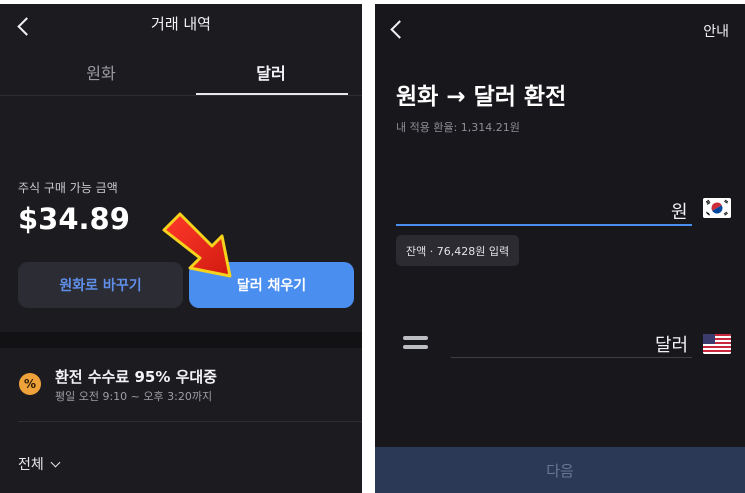 The width and height of the screenshot is (745, 493). What do you see at coordinates (560, 470) in the screenshot?
I see `next-button: 다음` at bounding box center [560, 470].